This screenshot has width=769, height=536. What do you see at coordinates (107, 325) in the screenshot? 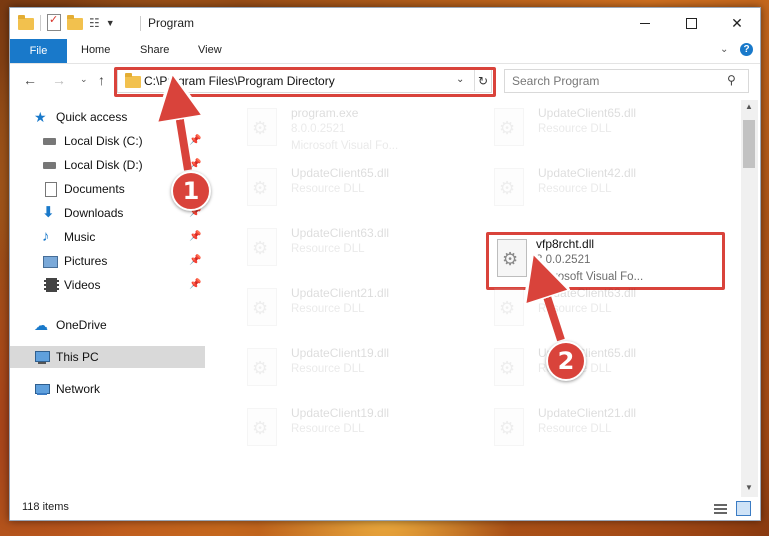
I see `sidebar-item-onedrive: ☁ OneDrive` at bounding box center [107, 325].